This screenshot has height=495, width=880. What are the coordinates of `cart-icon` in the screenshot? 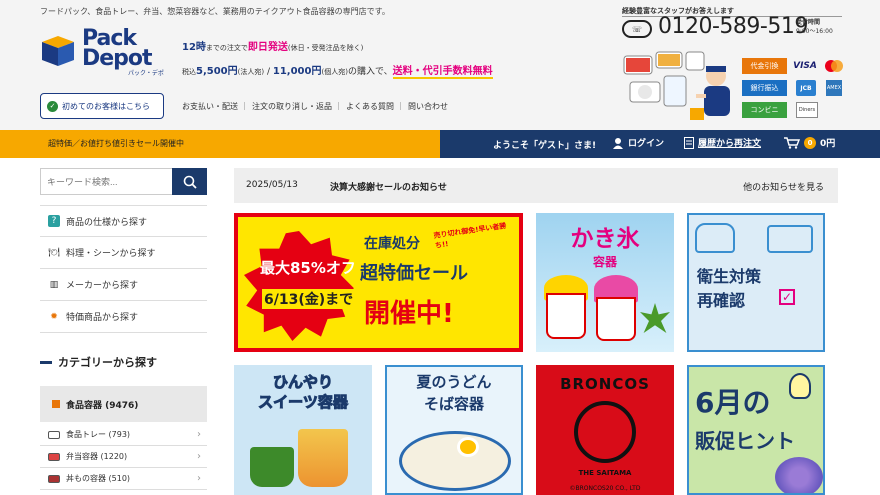 It's located at (792, 142).